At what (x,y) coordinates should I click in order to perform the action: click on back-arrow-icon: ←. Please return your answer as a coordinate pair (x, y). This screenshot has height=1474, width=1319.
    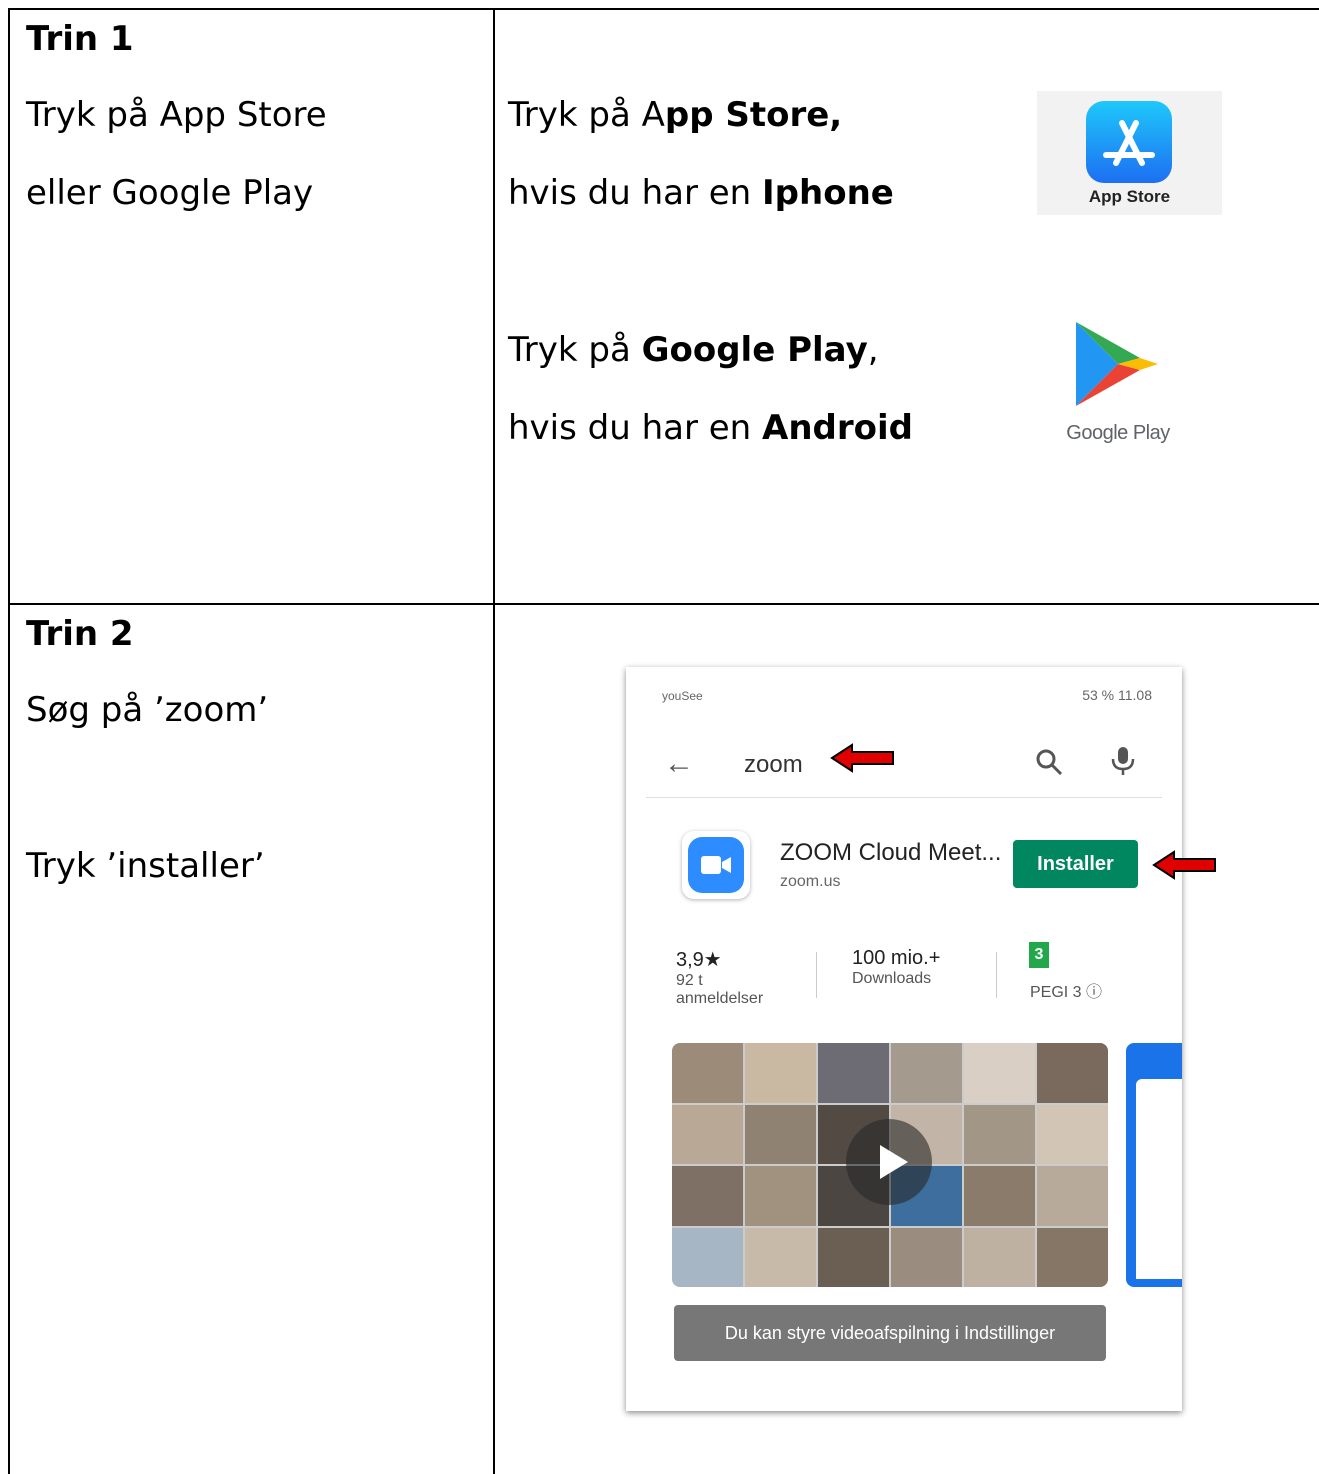
    Looking at the image, I should click on (679, 764).